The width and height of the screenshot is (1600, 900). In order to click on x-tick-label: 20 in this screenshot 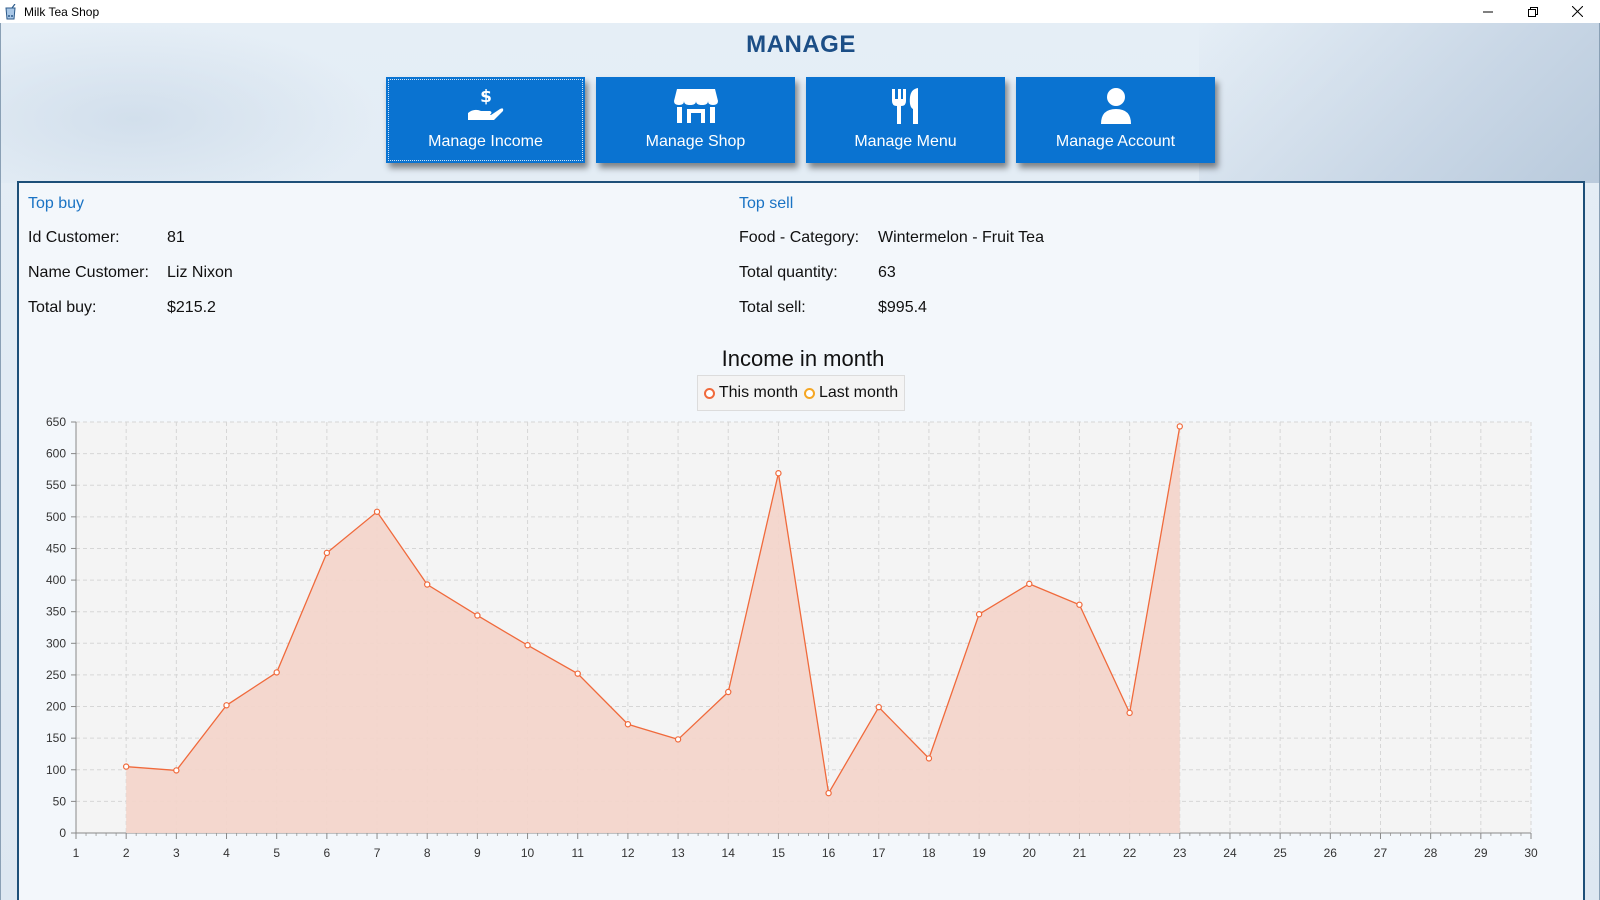, I will do `click(1030, 853)`.